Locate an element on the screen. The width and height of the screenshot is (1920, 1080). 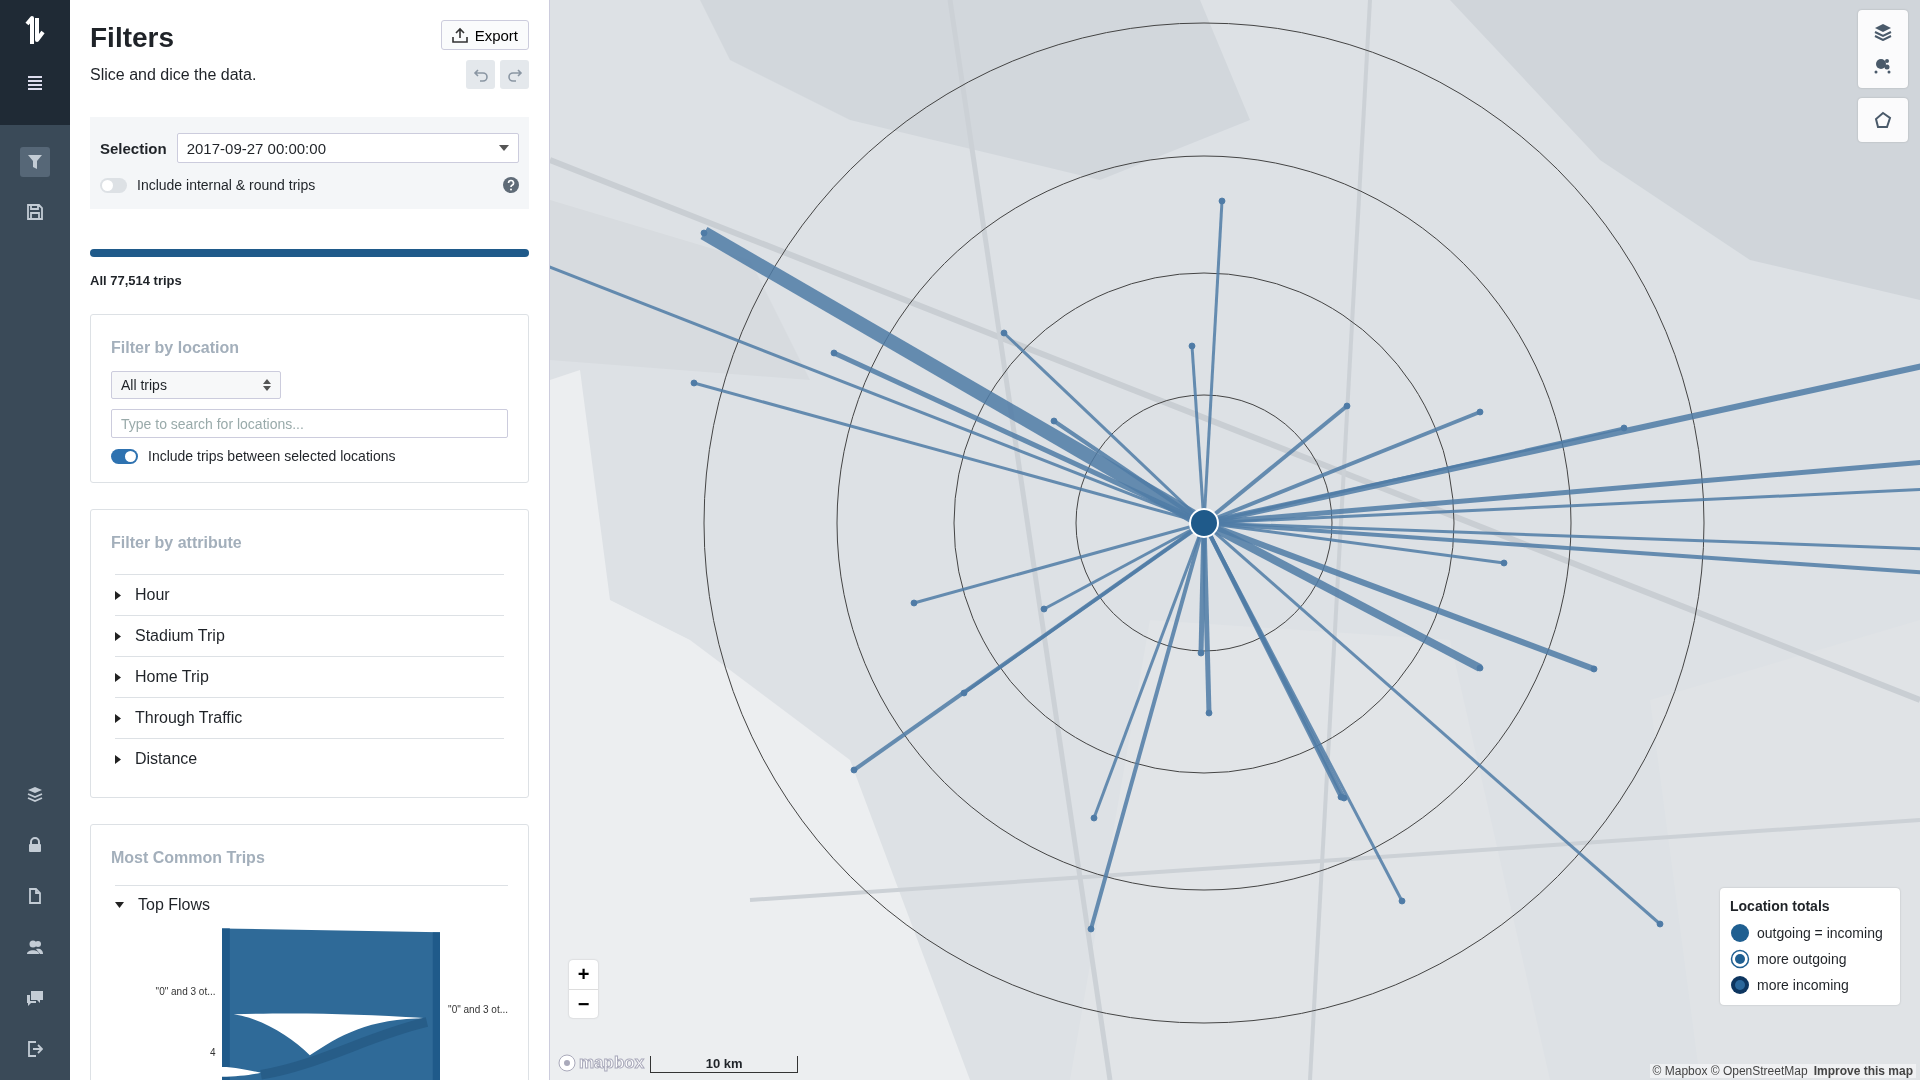
toggle-label: Include internal & round trips is located at coordinates (226, 185).